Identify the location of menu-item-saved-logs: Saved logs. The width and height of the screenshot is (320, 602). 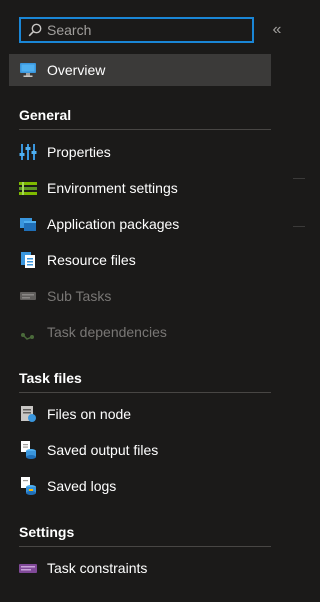
(140, 486).